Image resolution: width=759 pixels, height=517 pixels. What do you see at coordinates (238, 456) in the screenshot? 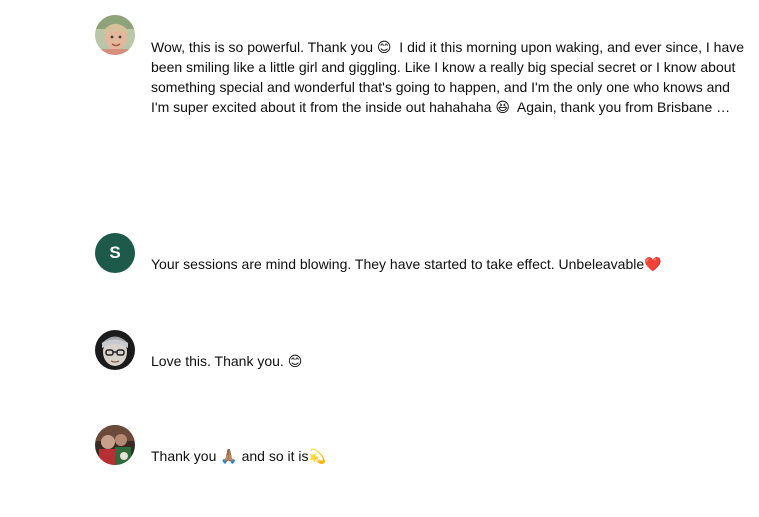
I see `comment-text: Thank you 🙏🏽 and so it is💫` at bounding box center [238, 456].